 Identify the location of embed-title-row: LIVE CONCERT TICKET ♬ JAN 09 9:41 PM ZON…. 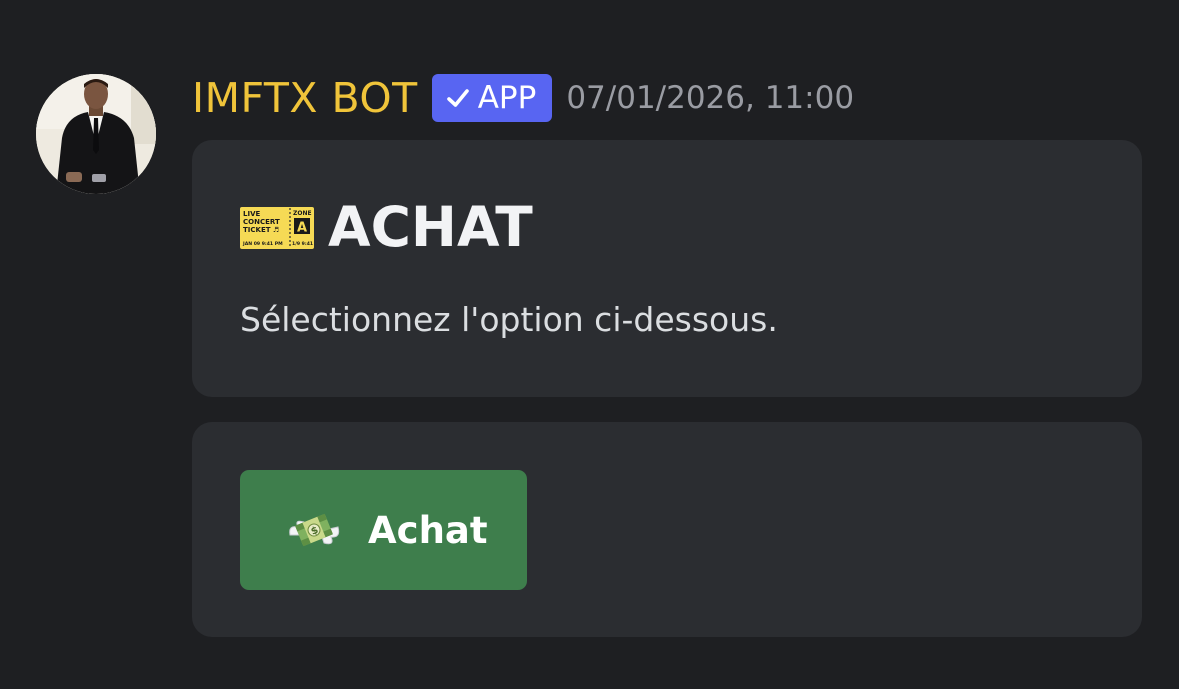
(386, 227).